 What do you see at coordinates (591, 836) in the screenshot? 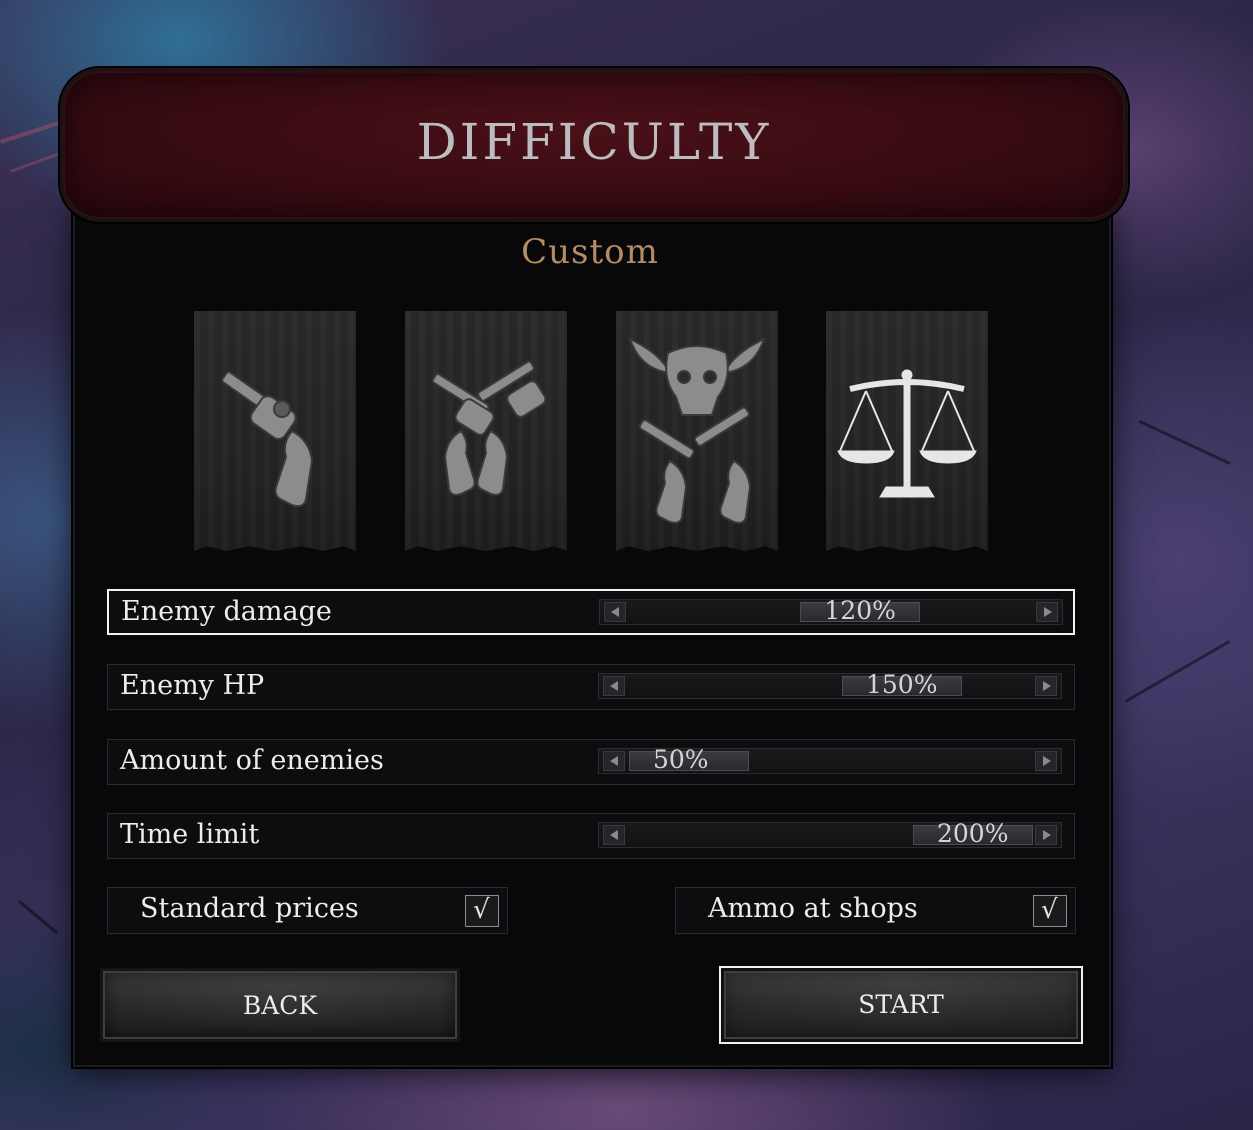
I see `setting-row-time-limit: Time limit 200%` at bounding box center [591, 836].